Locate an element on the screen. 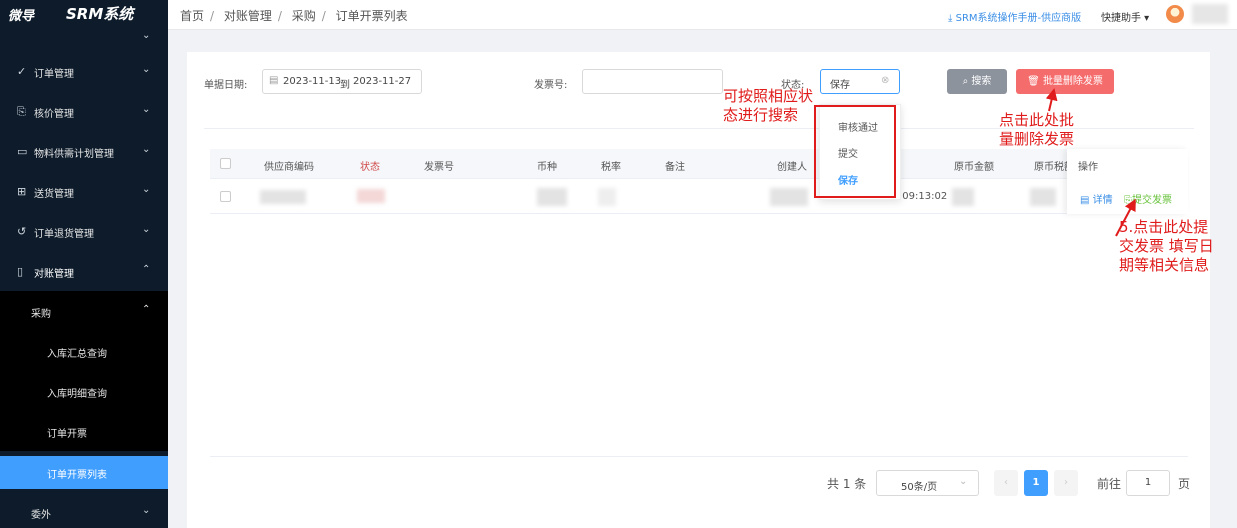 This screenshot has height=528, width=1237. avatar is located at coordinates (1175, 14).